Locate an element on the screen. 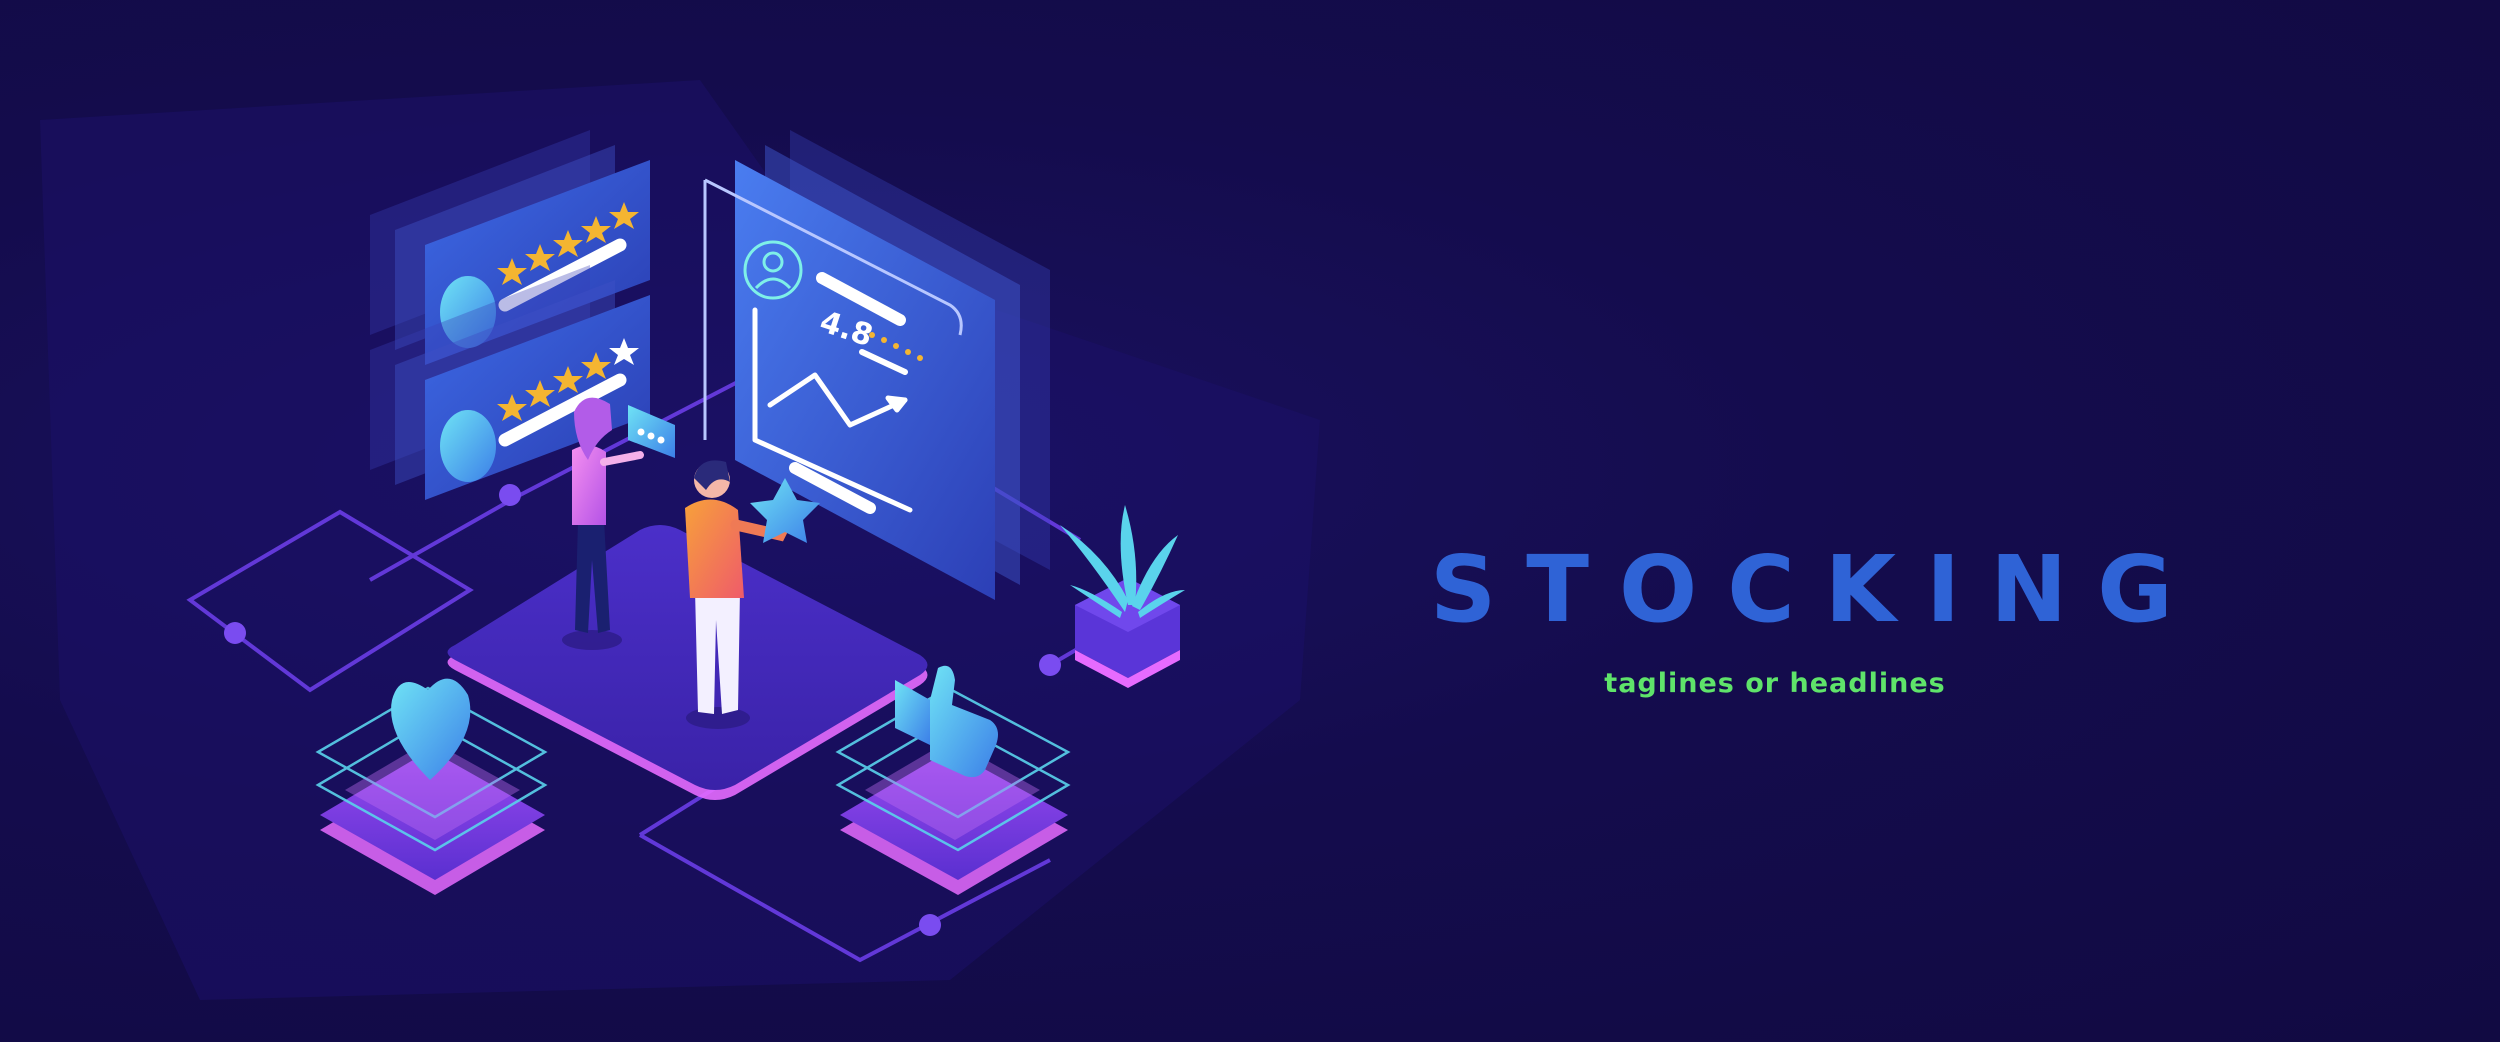 This screenshot has width=2500, height=1042. avatar-circle is located at coordinates (468, 446).